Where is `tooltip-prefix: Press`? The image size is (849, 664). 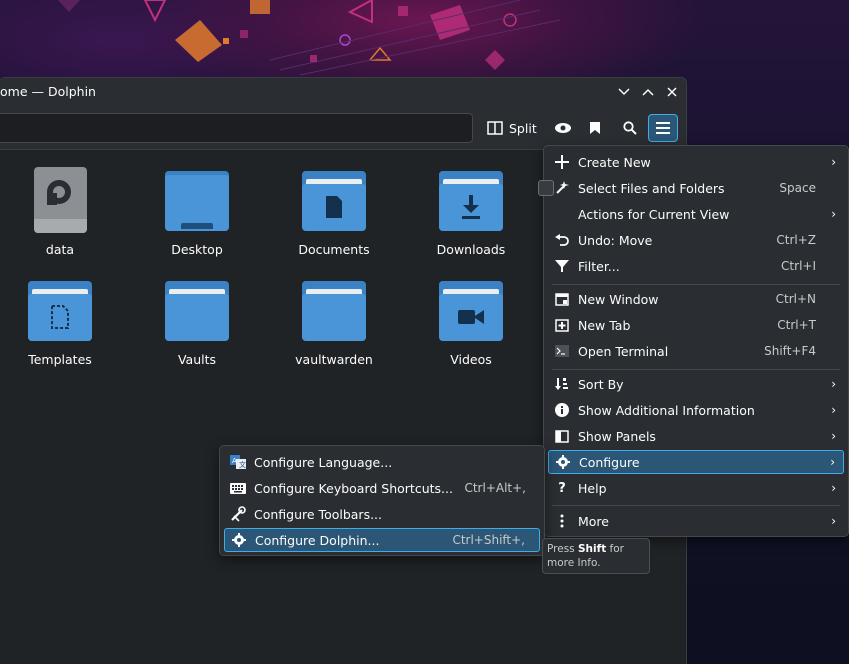 tooltip-prefix: Press is located at coordinates (562, 549).